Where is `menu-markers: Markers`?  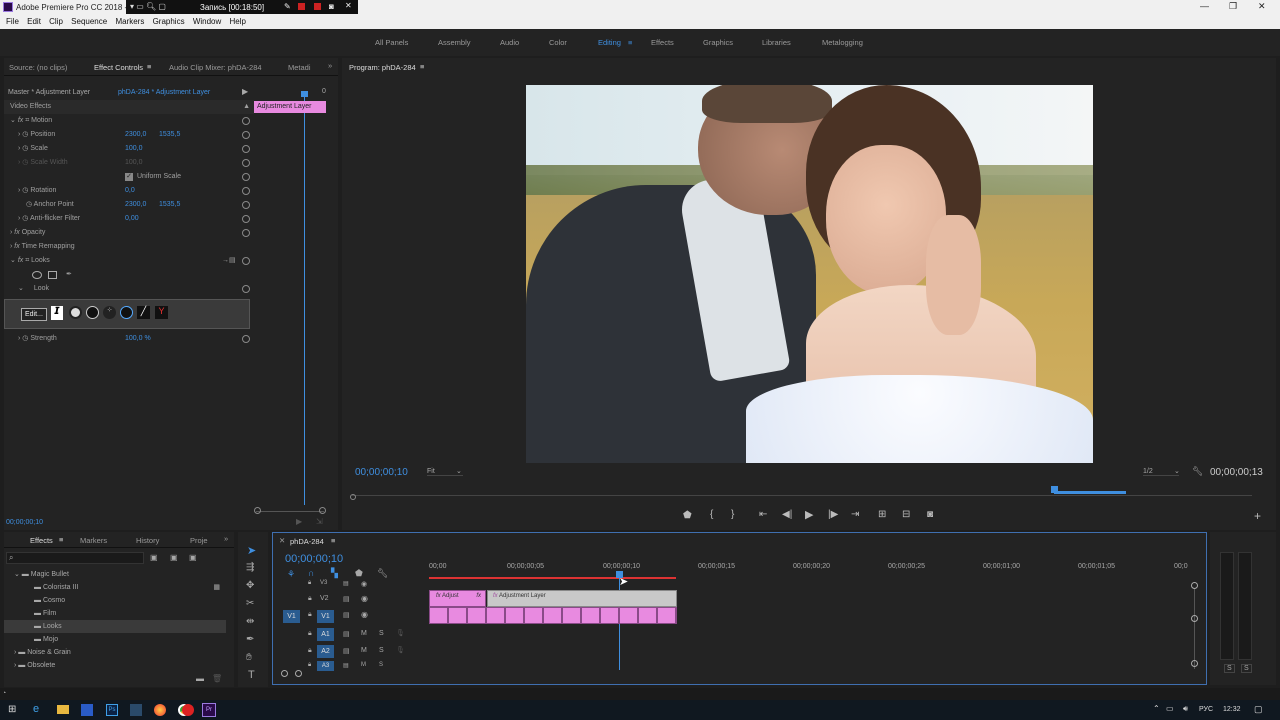
menu-markers: Markers is located at coordinates (129, 21).